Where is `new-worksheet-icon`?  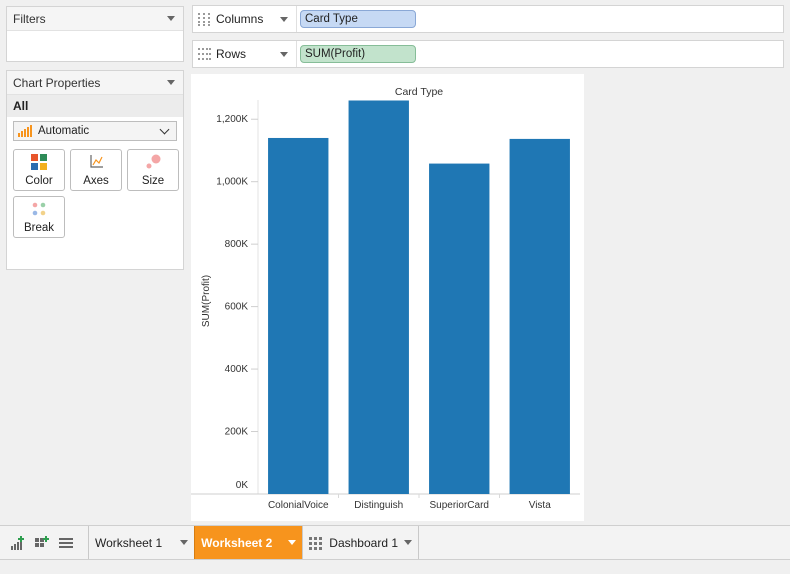 new-worksheet-icon is located at coordinates (17, 542).